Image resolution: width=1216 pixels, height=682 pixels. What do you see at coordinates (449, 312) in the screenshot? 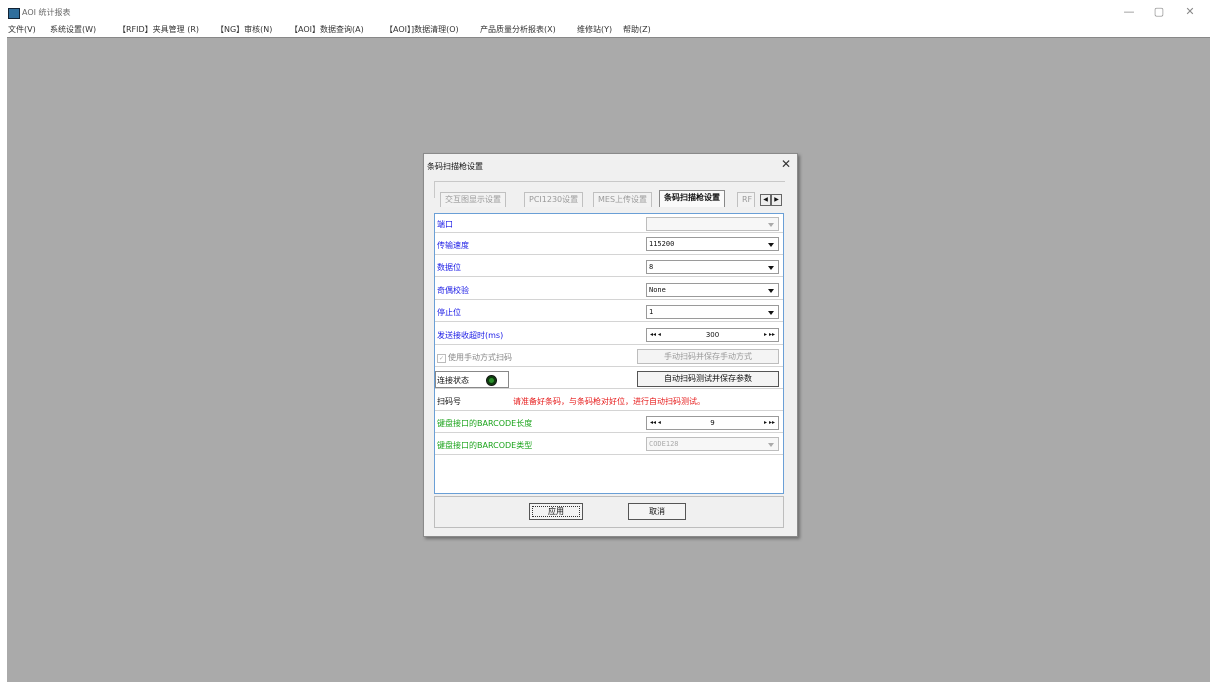
I see `stop-bits-label: 停止位` at bounding box center [449, 312].